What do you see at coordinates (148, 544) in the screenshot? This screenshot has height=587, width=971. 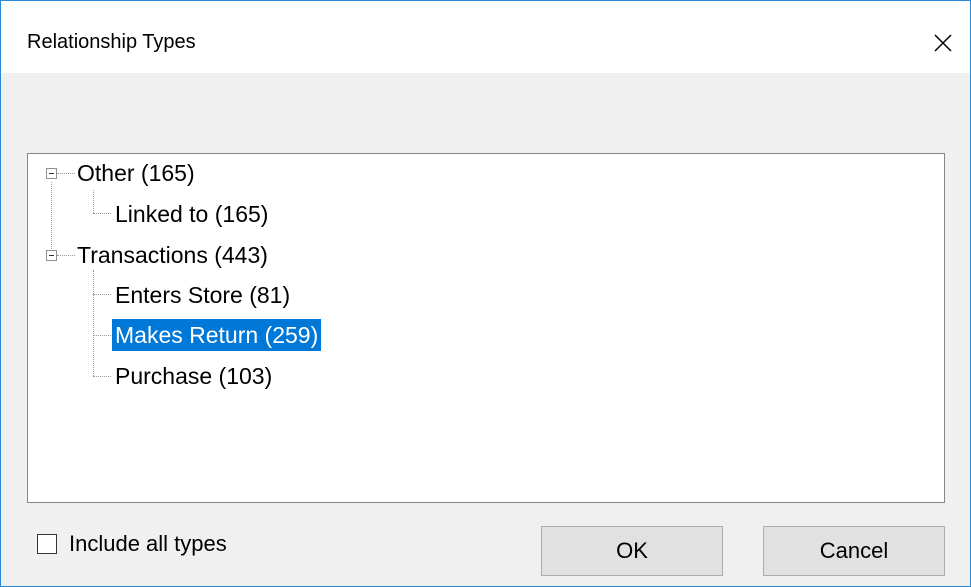 I see `include-all-types-label: Include all types` at bounding box center [148, 544].